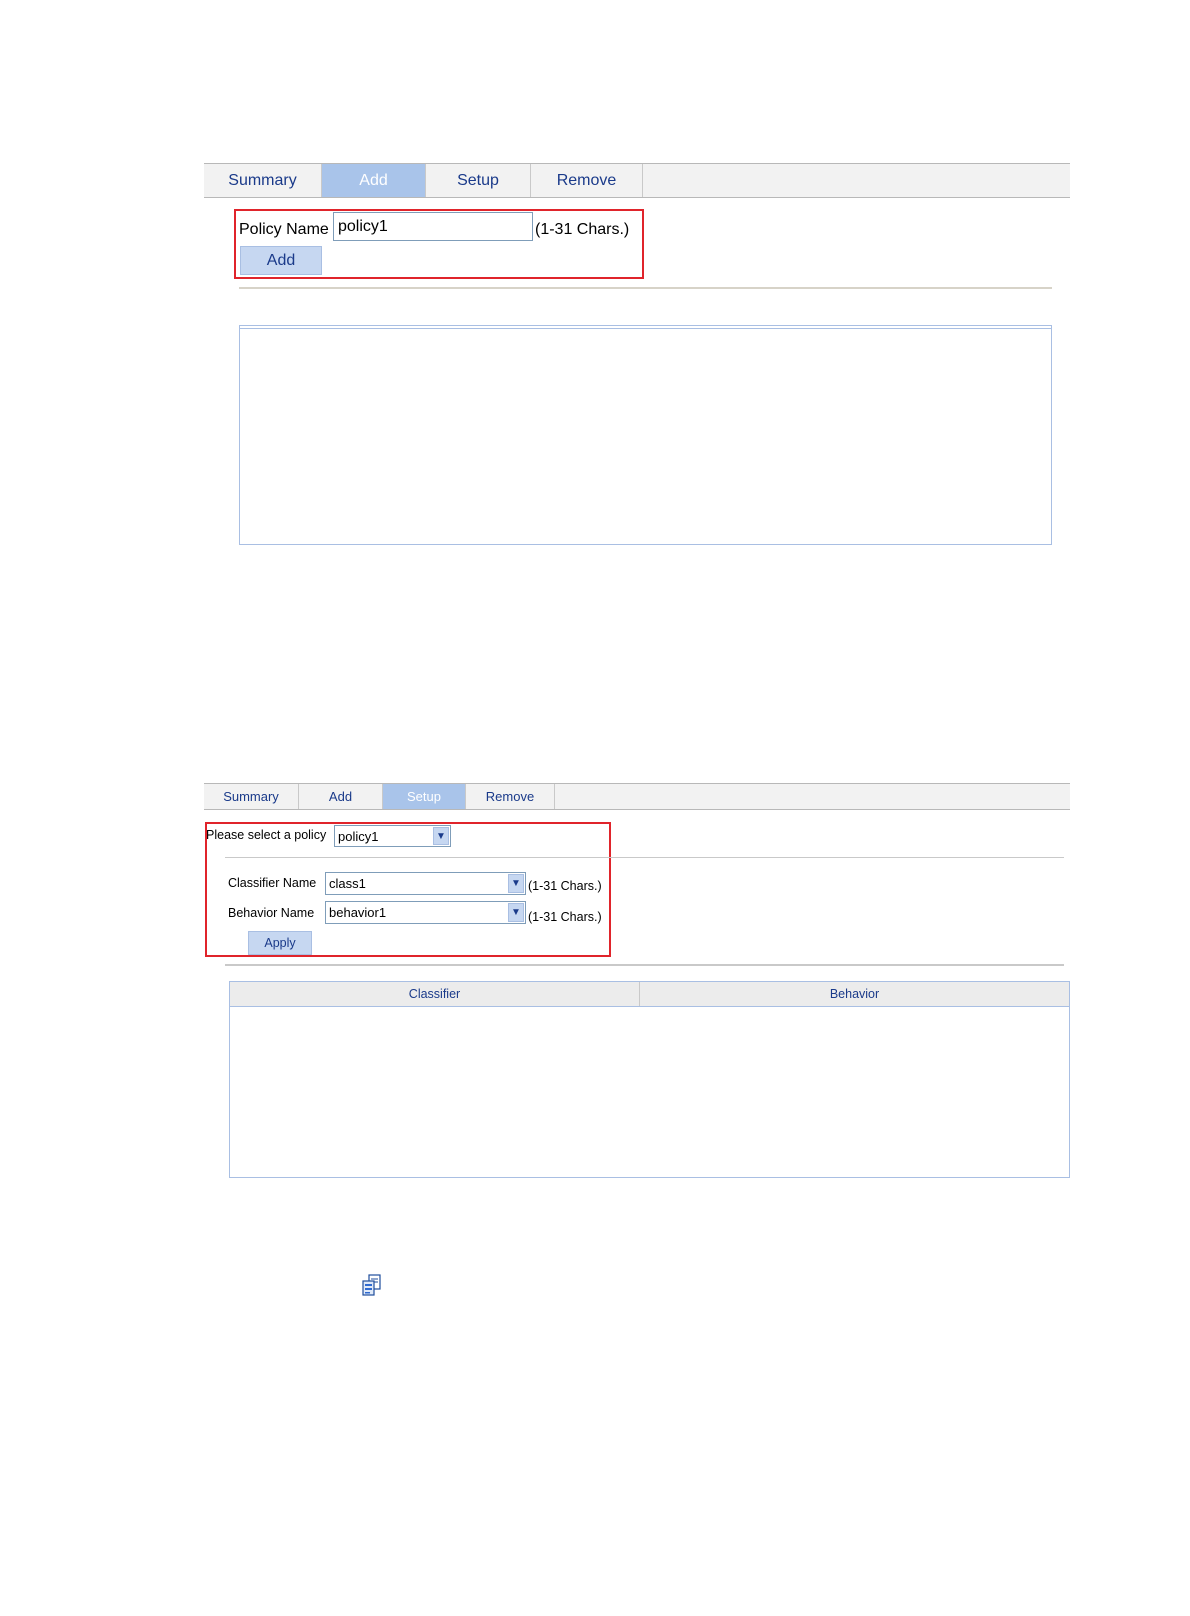 The image size is (1190, 1616). What do you see at coordinates (358, 912) in the screenshot?
I see `behavior-name-value: behavior1` at bounding box center [358, 912].